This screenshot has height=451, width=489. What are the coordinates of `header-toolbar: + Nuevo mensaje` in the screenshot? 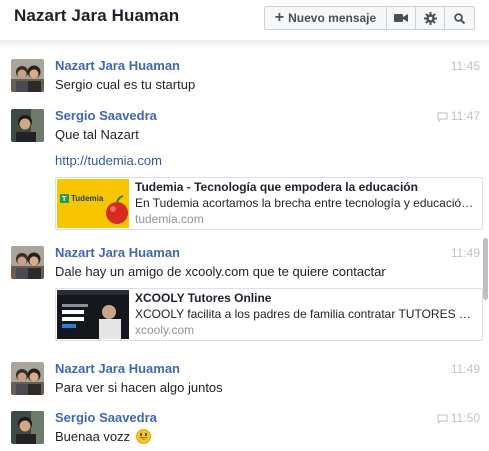 It's located at (369, 18).